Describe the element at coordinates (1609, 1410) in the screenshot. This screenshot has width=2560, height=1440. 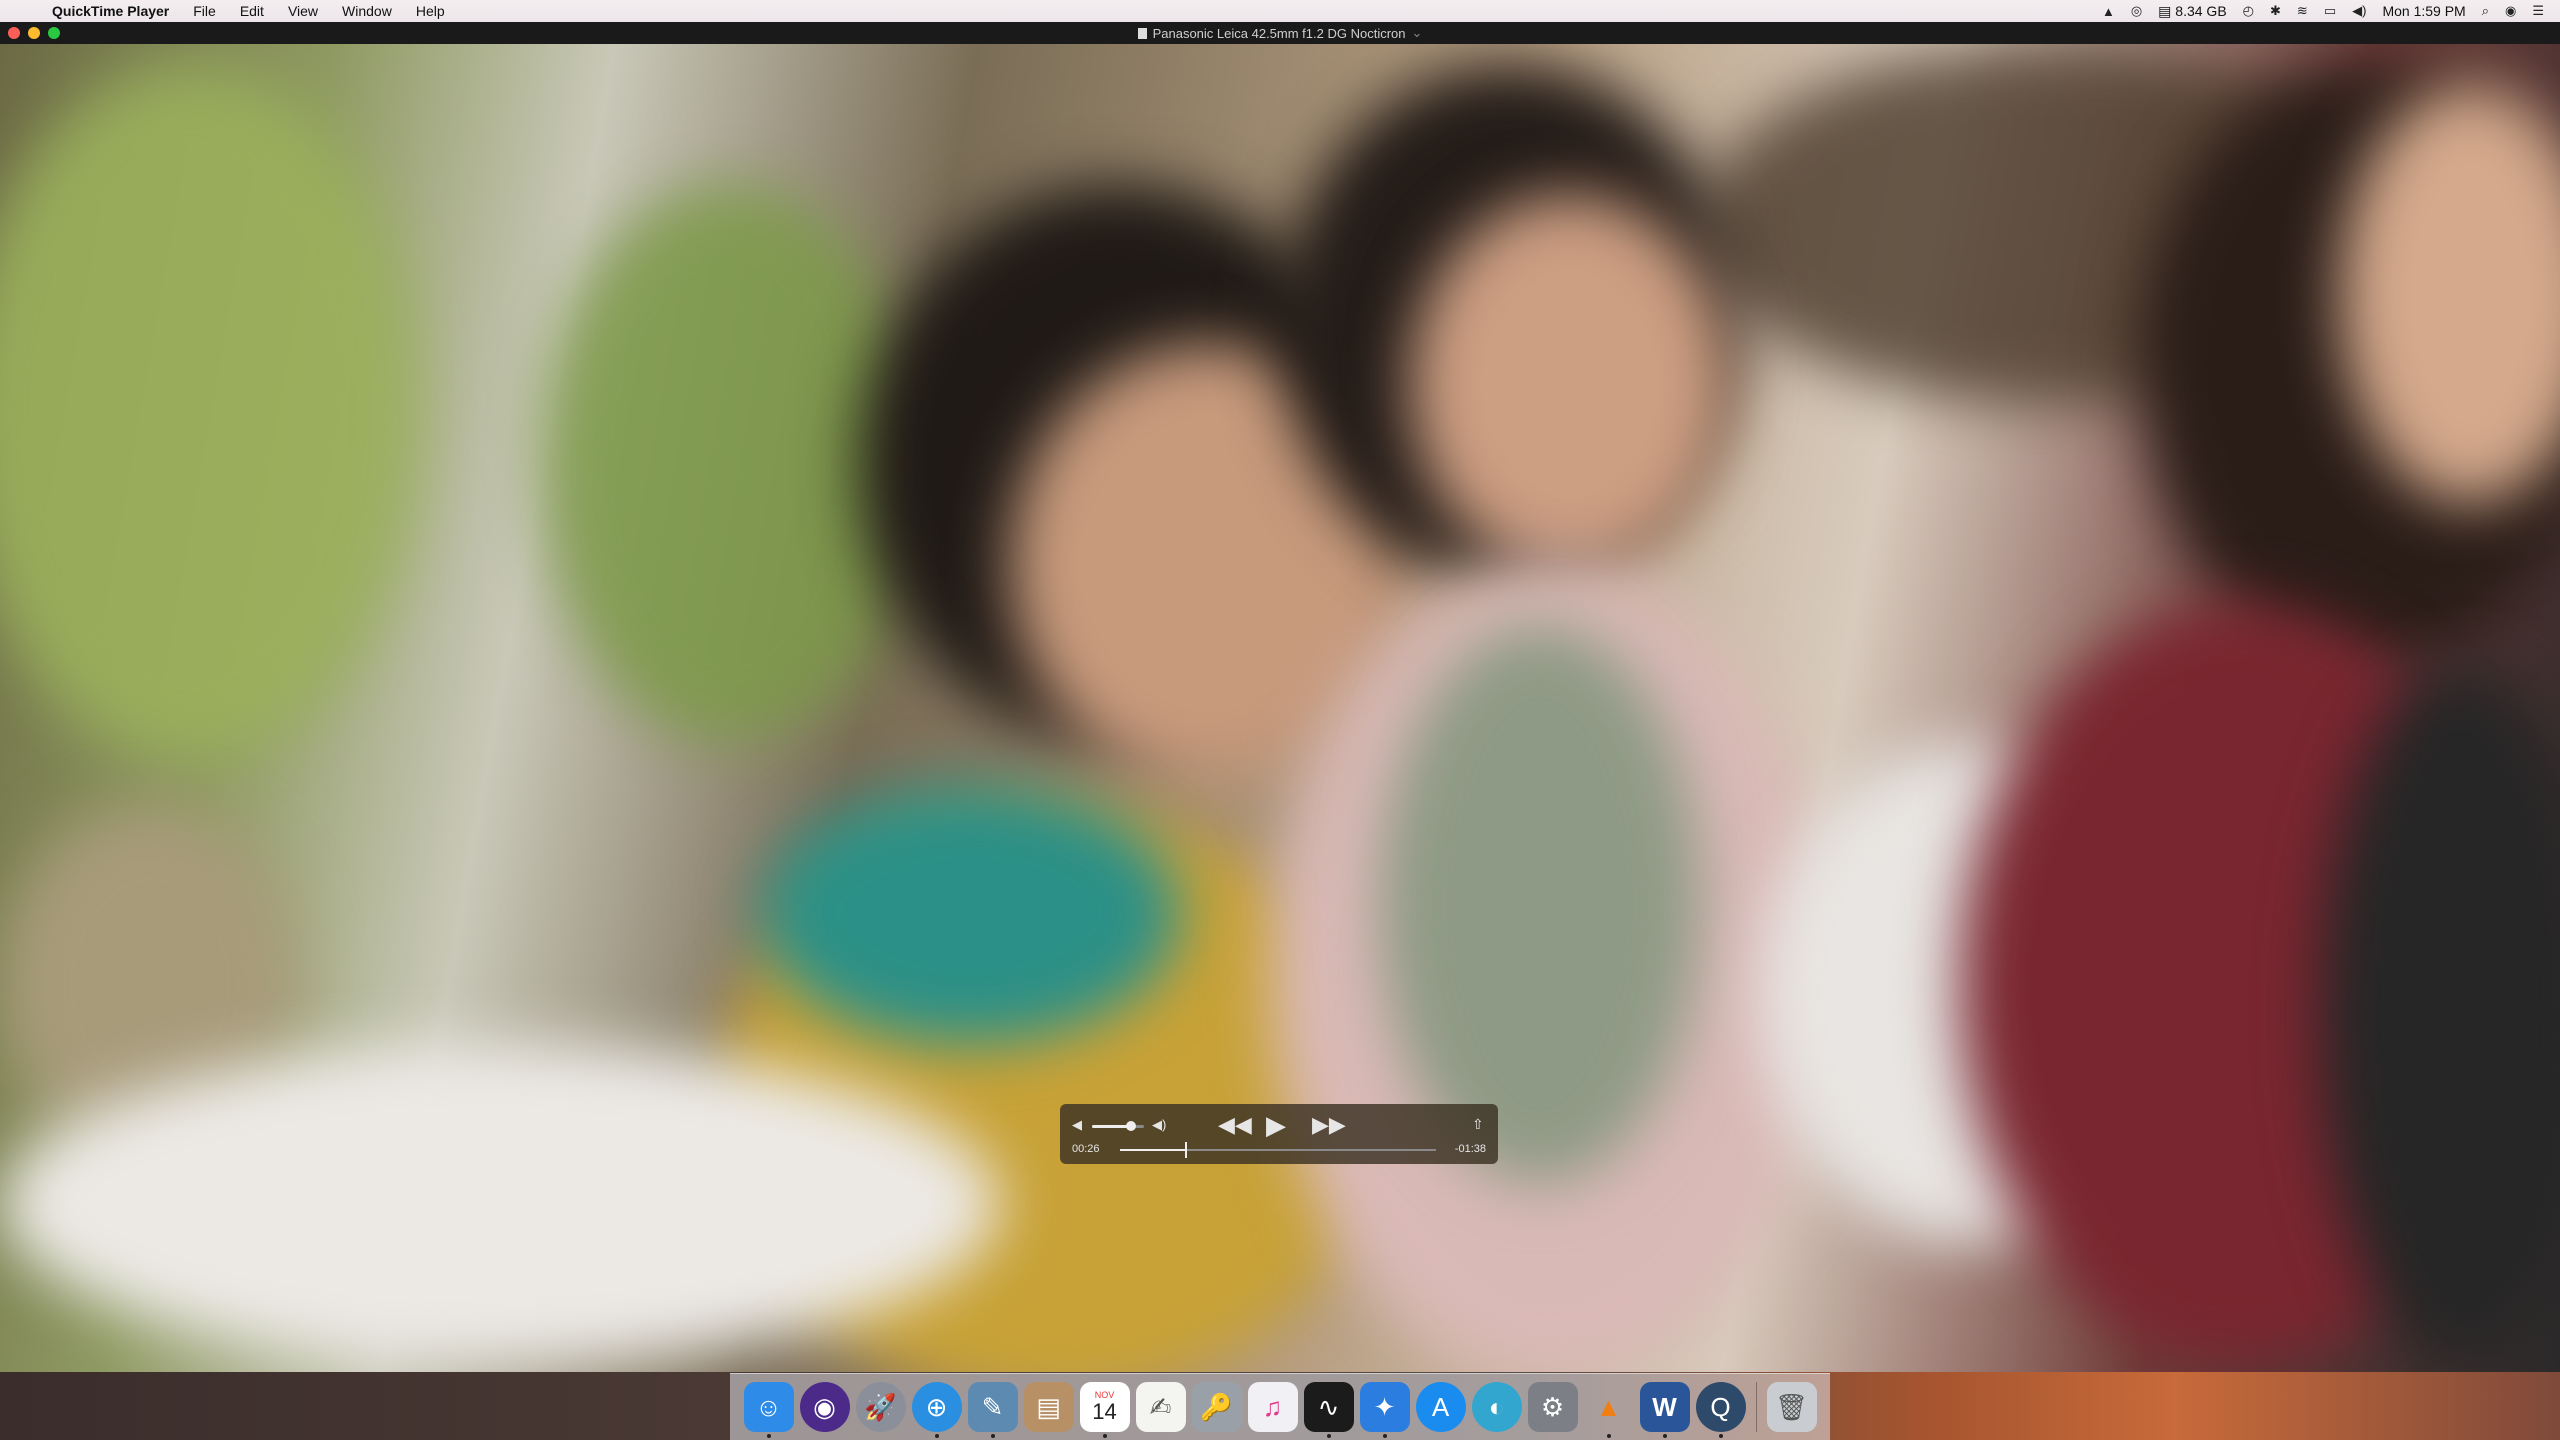
I see `dock-vlc-icon: ▲` at that location.